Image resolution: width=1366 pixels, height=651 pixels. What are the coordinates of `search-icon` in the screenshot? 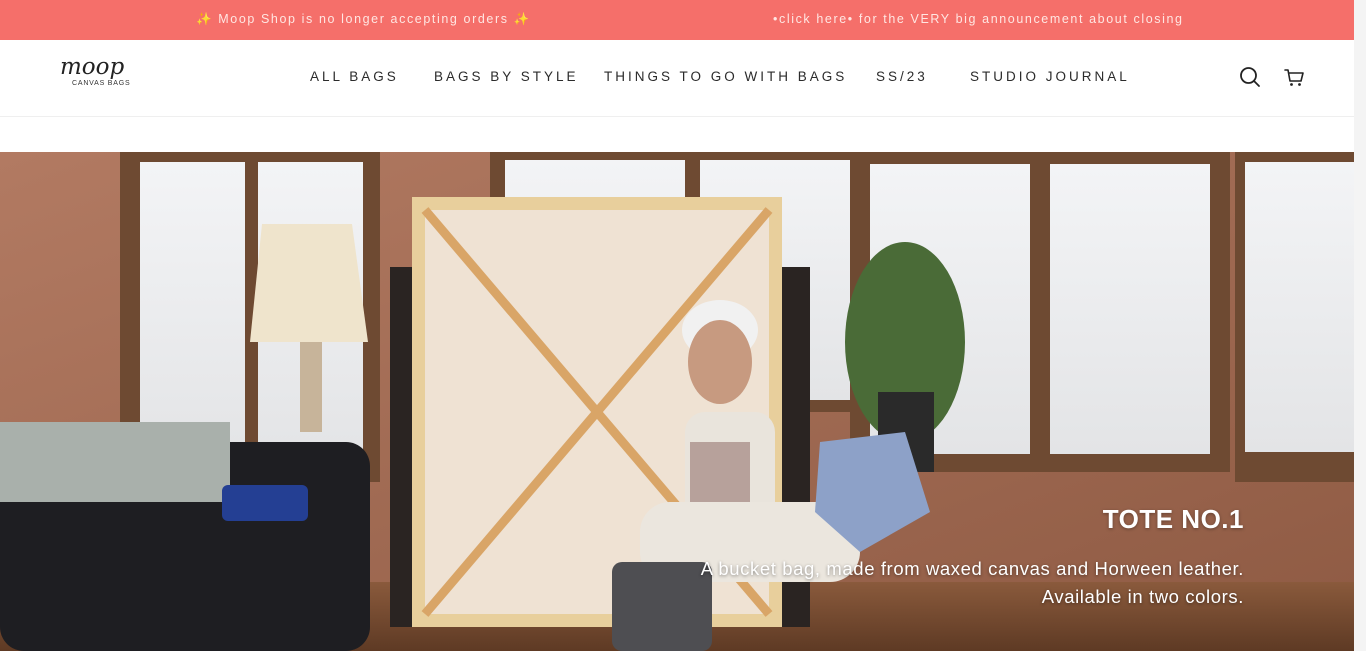 It's located at (1250, 77).